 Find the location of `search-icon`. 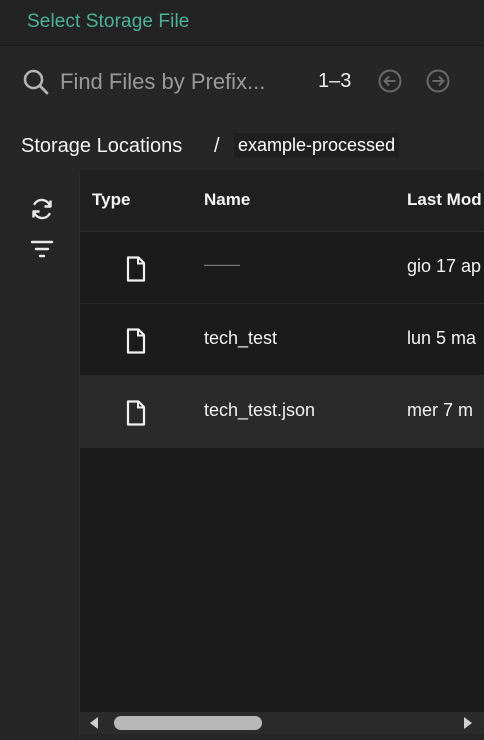

search-icon is located at coordinates (36, 82).